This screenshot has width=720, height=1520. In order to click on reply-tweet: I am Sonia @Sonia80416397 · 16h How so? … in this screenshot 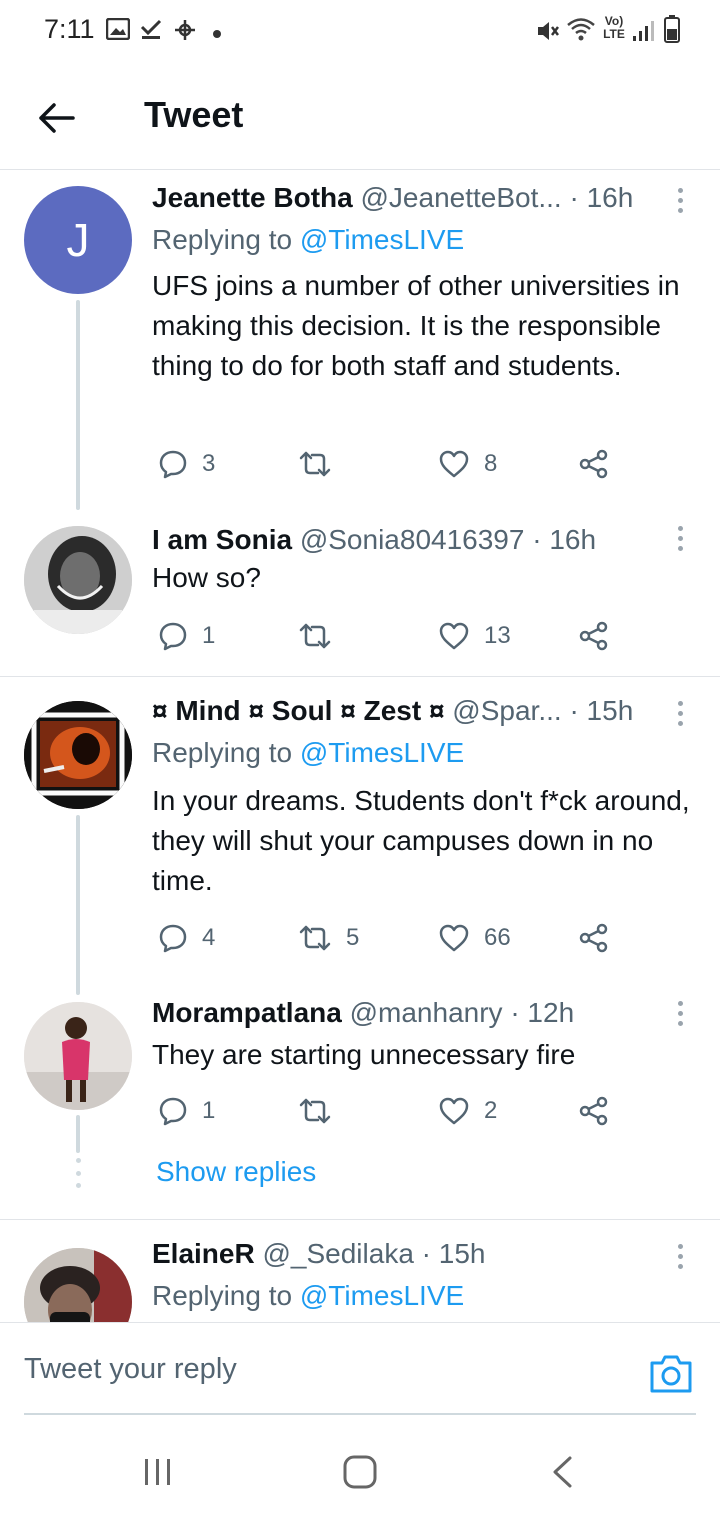, I will do `click(360, 591)`.